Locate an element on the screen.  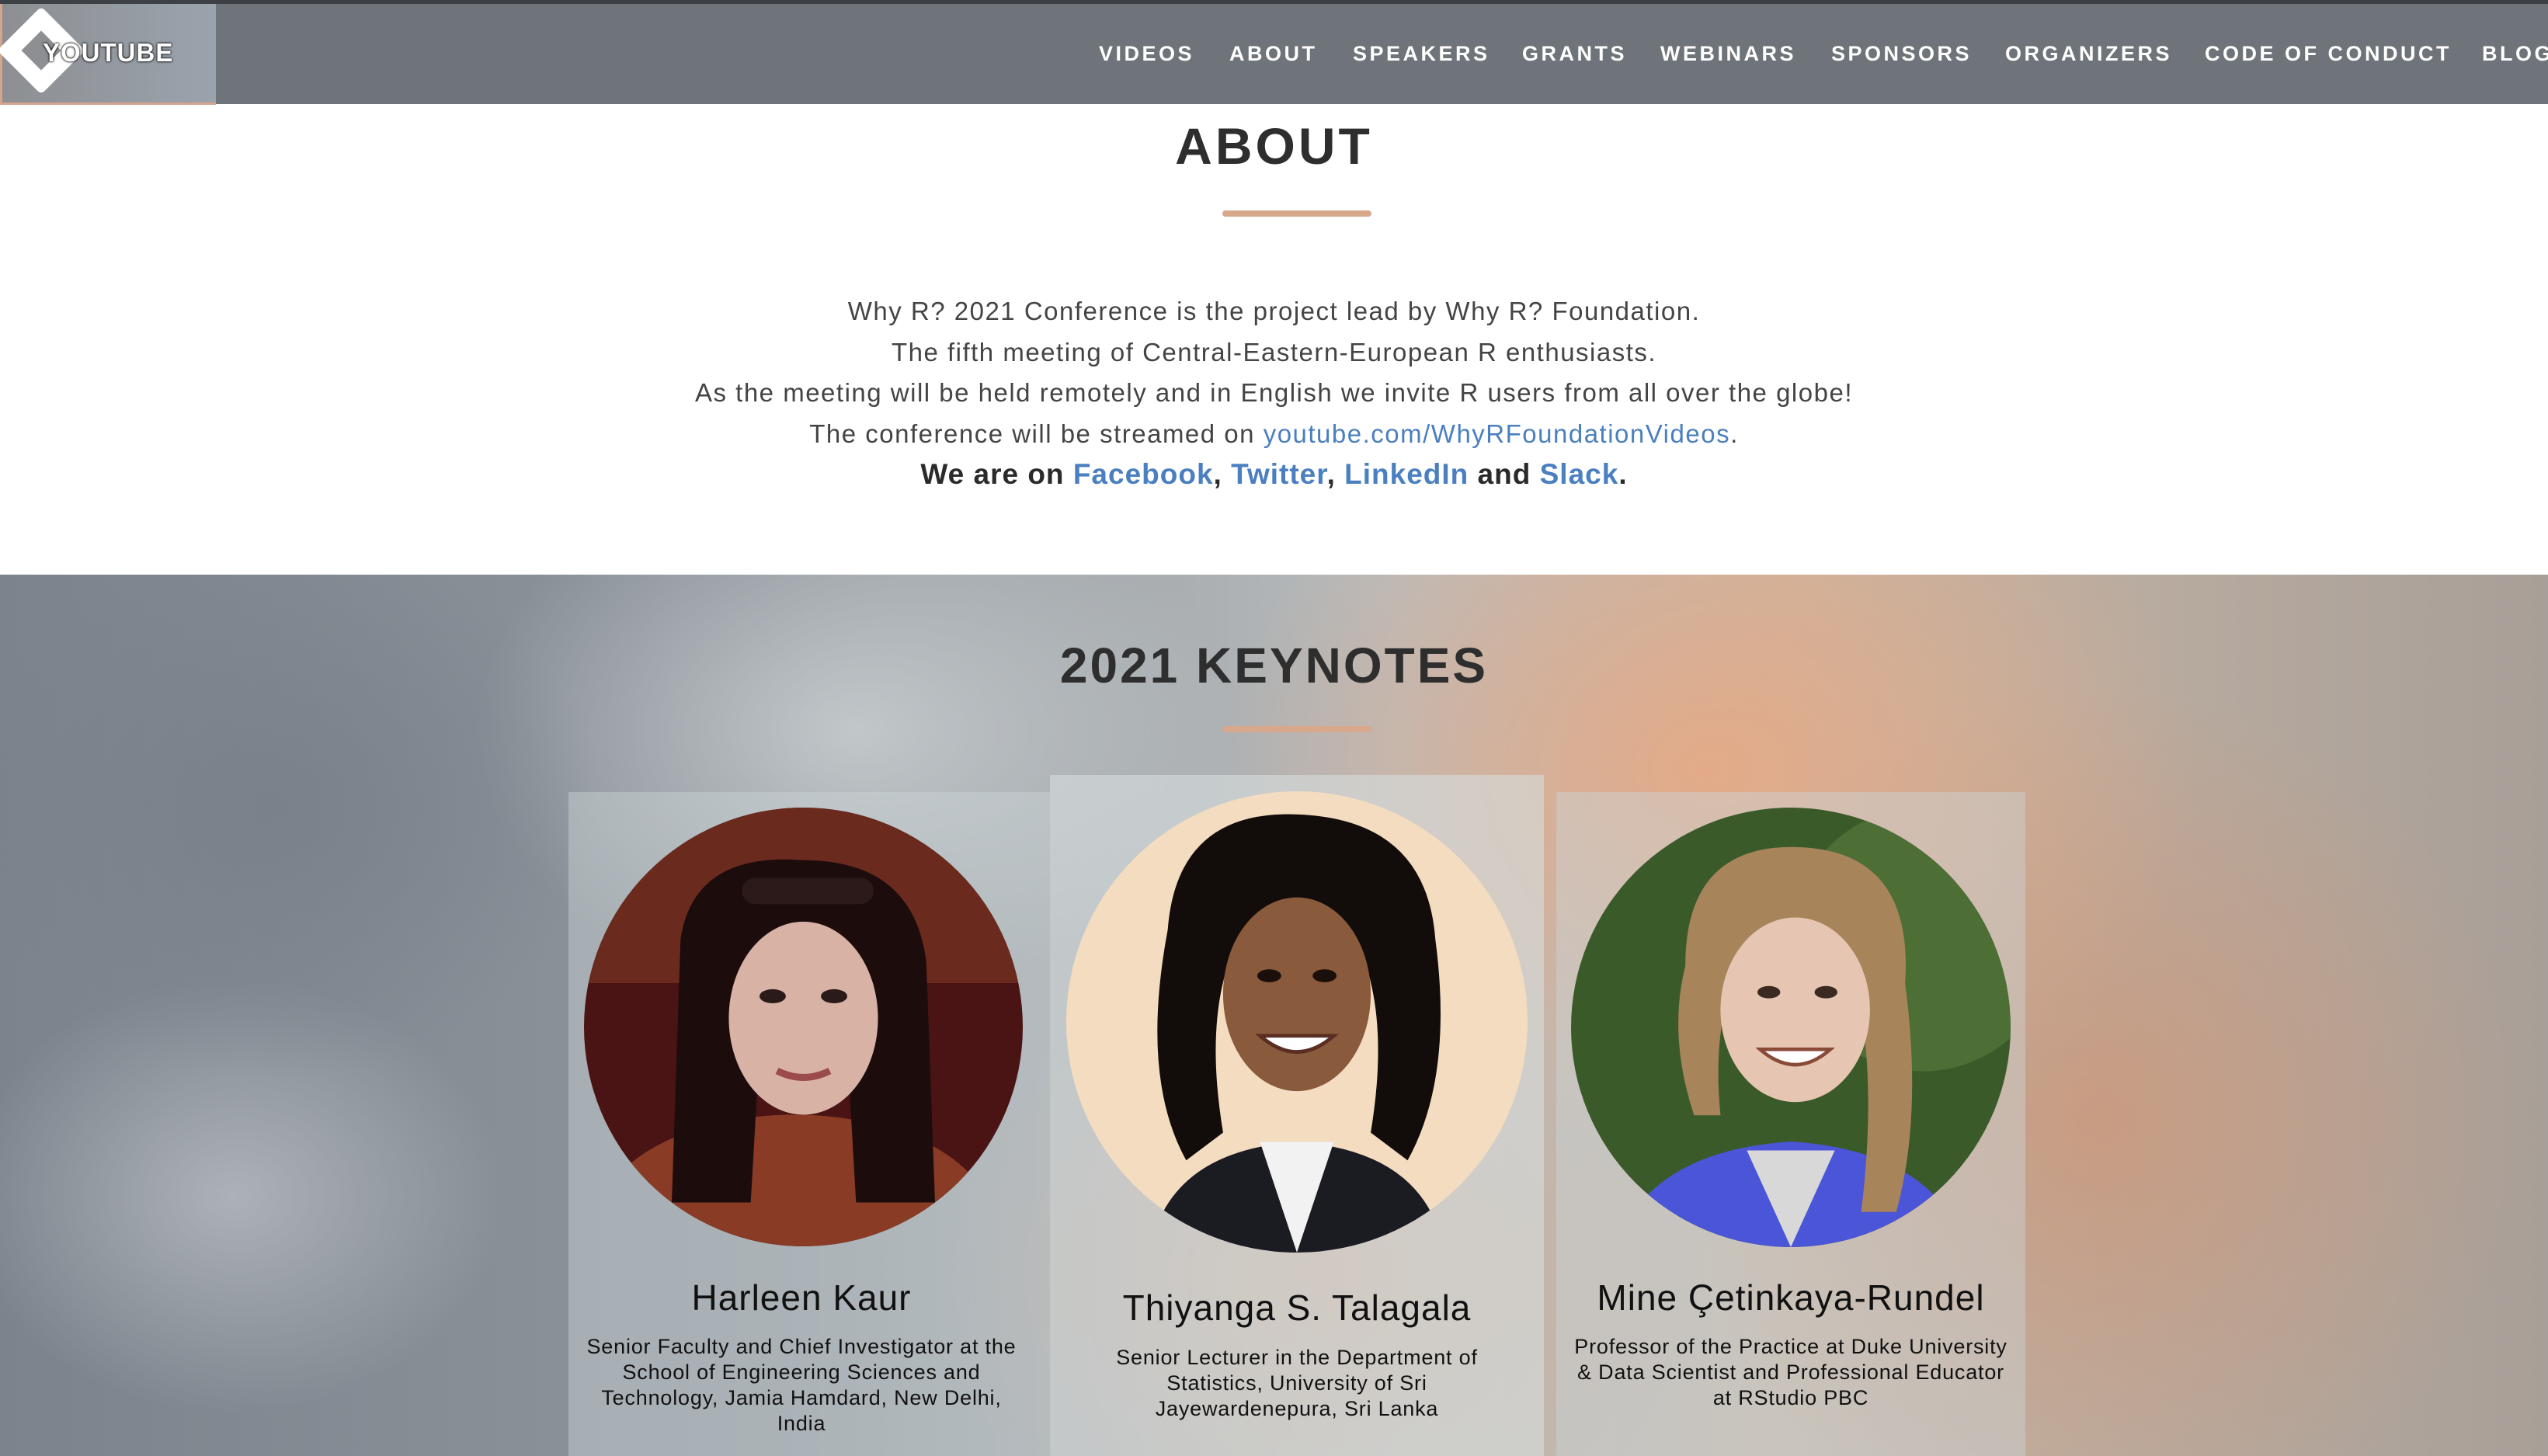
nav-item-organizers: ORGANIZERS is located at coordinates (2089, 54).